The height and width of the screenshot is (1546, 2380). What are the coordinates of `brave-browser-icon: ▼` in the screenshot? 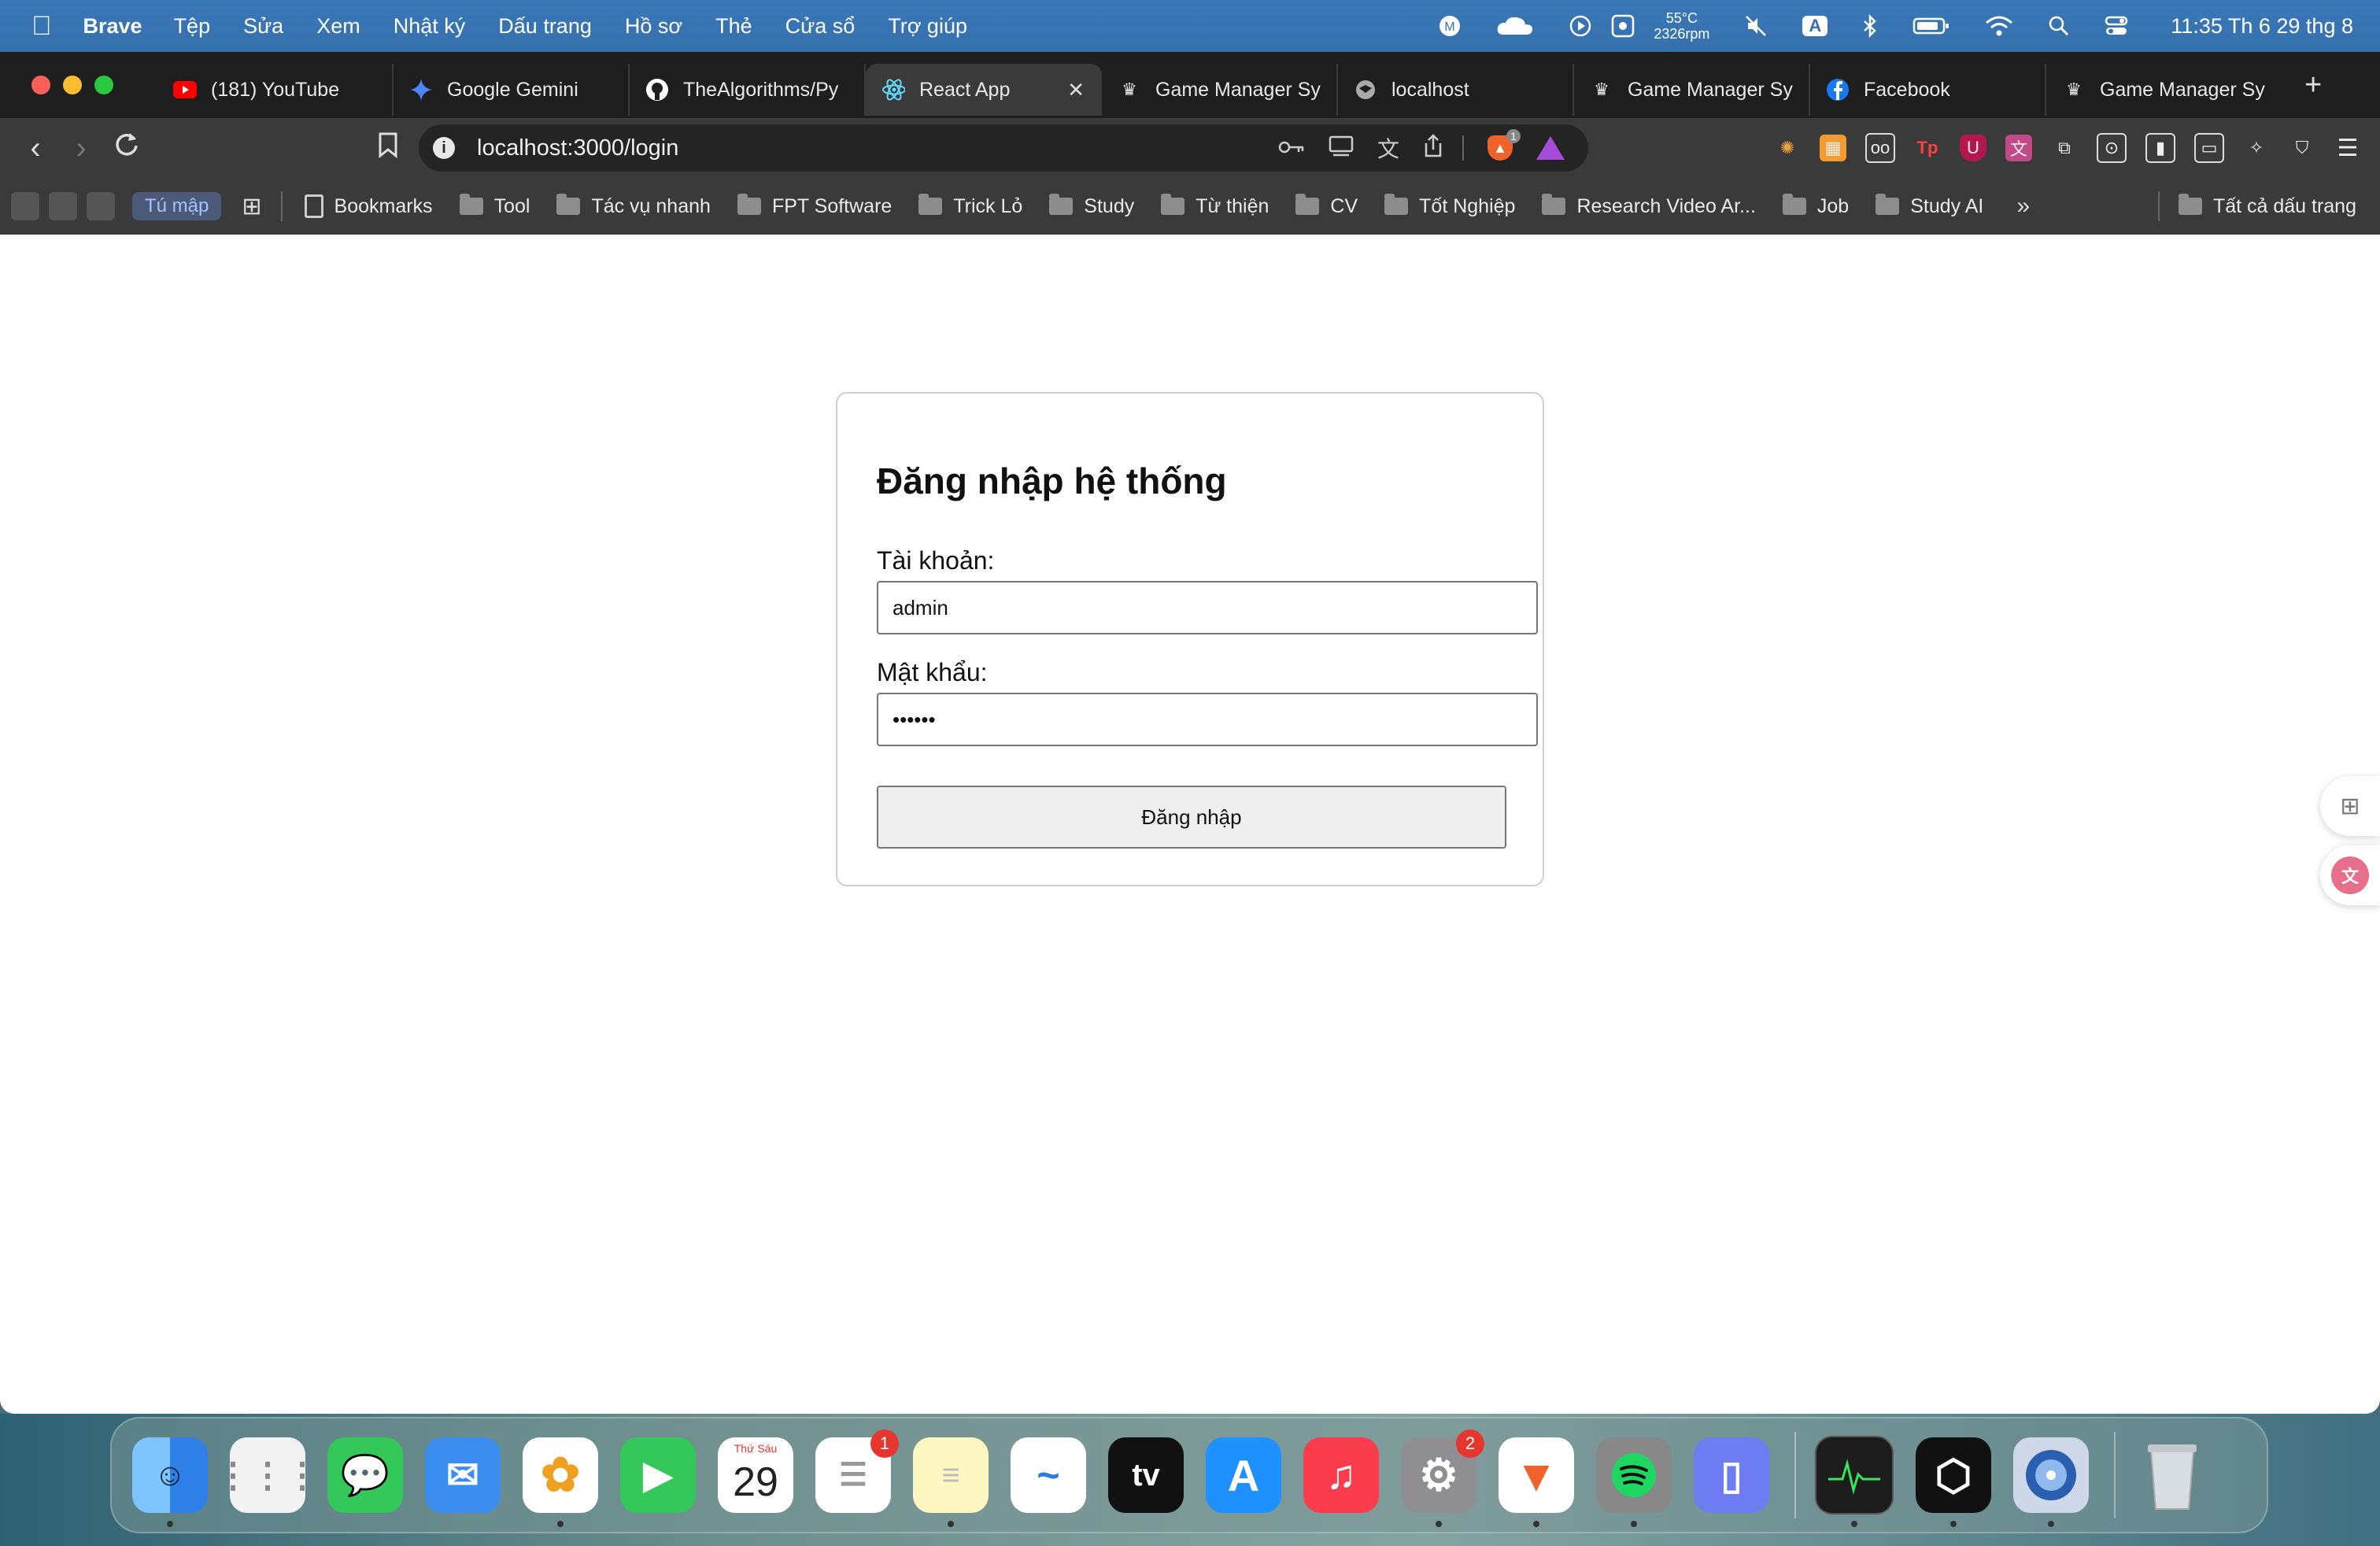 It's located at (1536, 1482).